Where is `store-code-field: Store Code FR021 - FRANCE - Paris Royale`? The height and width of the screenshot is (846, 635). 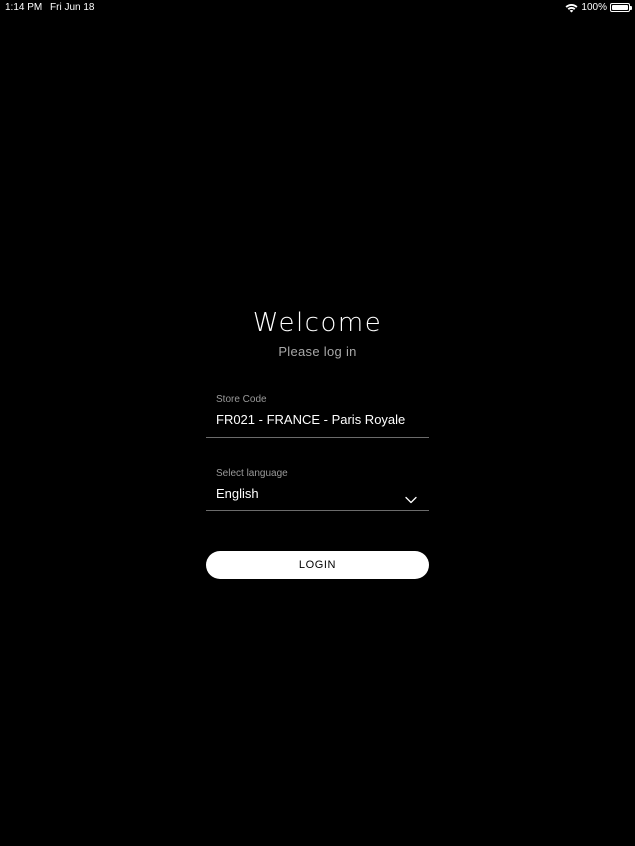 store-code-field: Store Code FR021 - FRANCE - Paris Royale is located at coordinates (317, 415).